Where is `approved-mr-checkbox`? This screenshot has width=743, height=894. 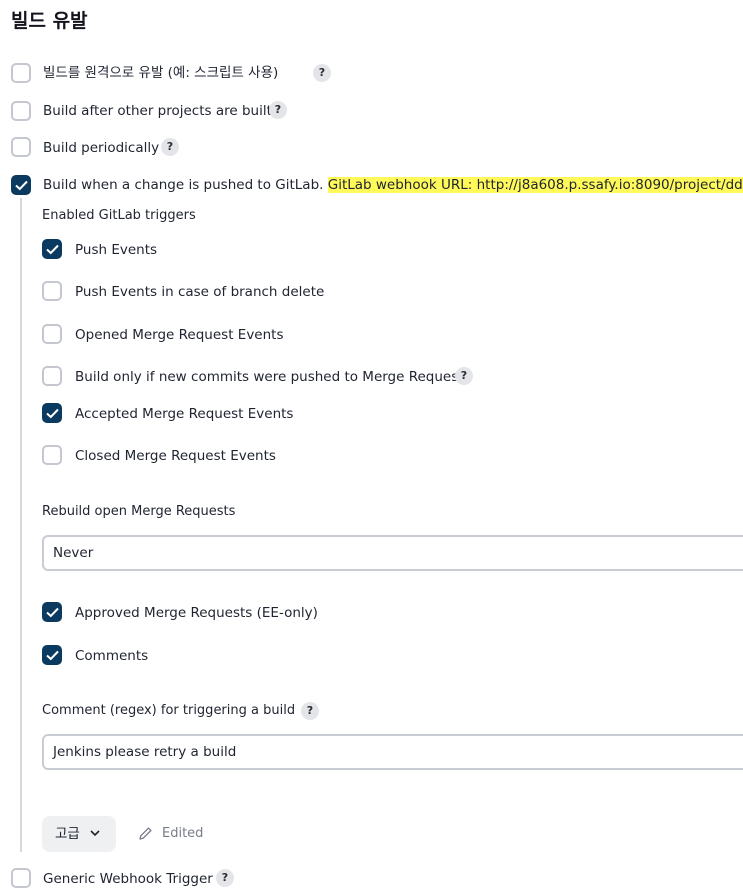 approved-mr-checkbox is located at coordinates (52, 612).